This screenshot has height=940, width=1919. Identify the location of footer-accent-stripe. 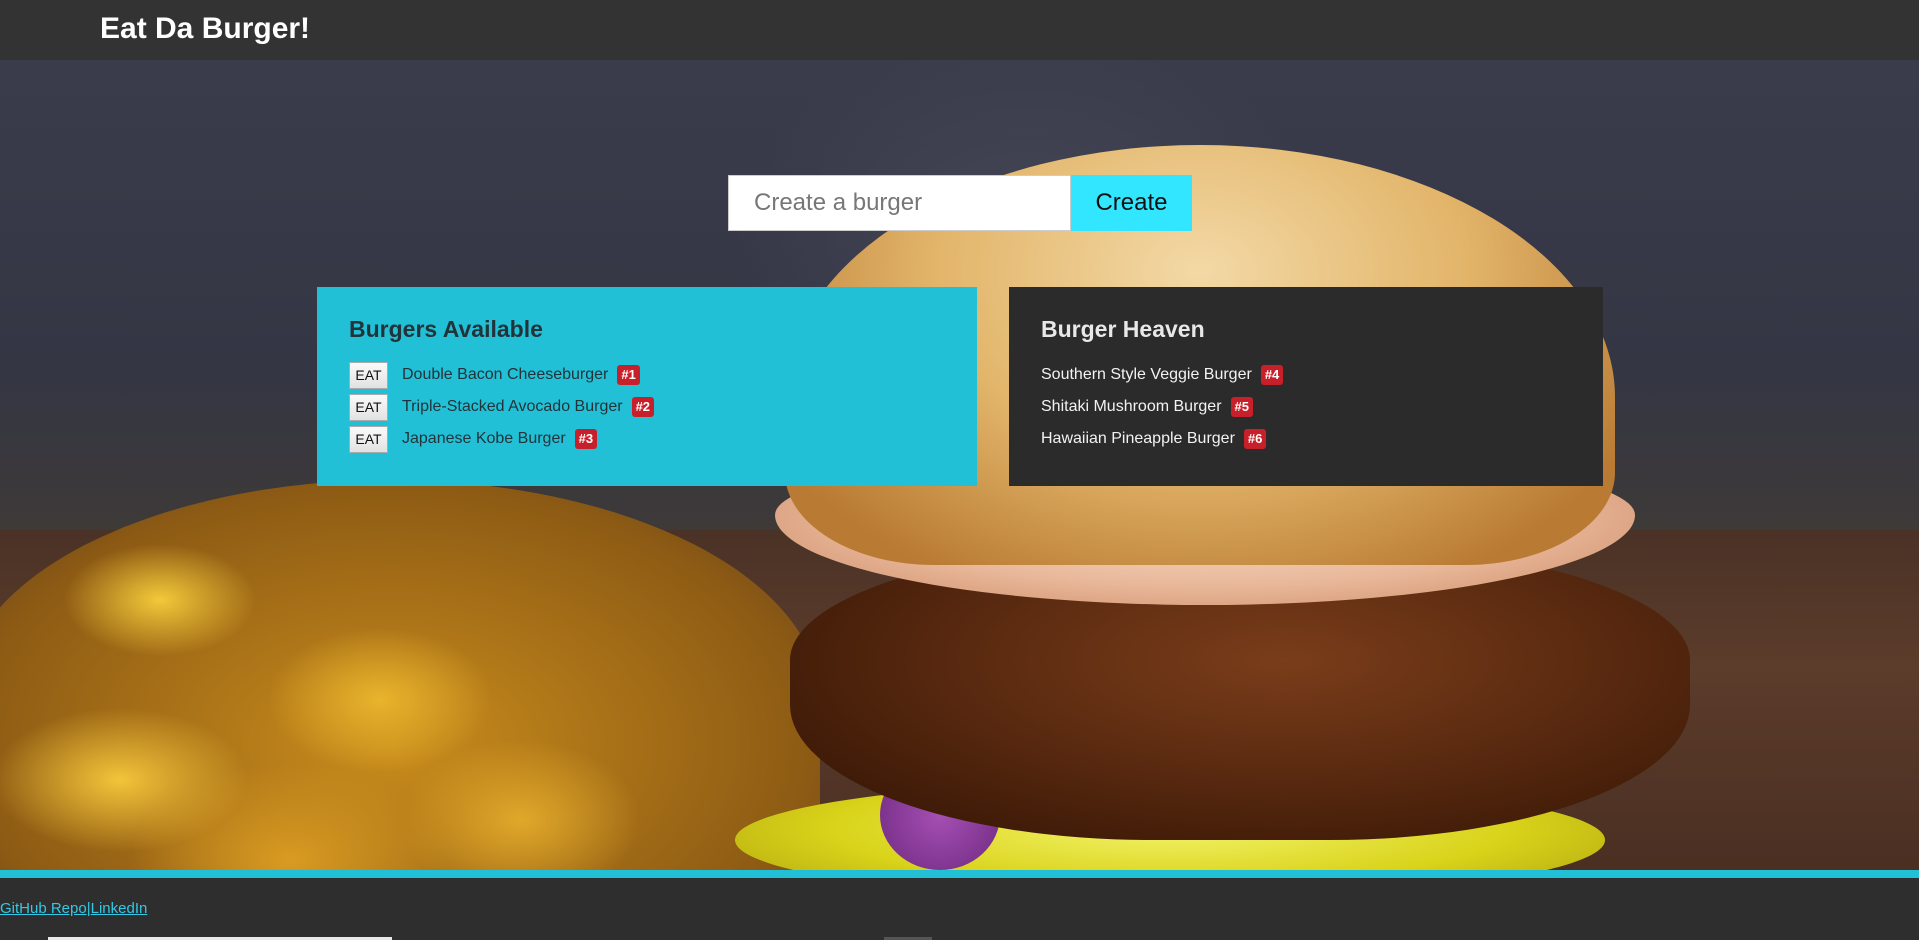
(959, 874).